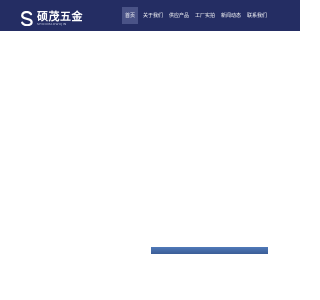  I want to click on nav-item-about: 关于我们, so click(153, 15).